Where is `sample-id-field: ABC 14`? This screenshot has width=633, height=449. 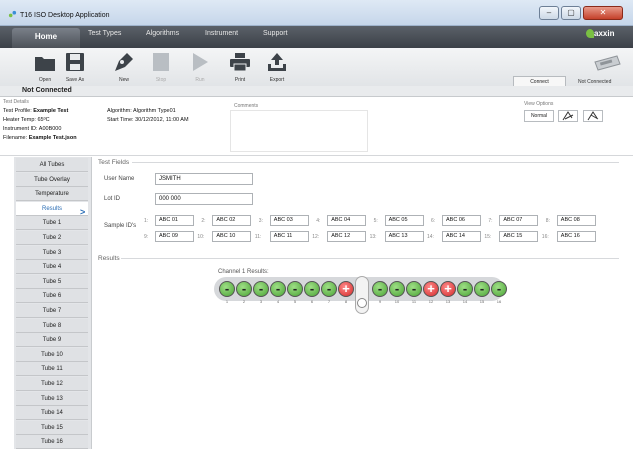
sample-id-field: ABC 14 is located at coordinates (461, 236).